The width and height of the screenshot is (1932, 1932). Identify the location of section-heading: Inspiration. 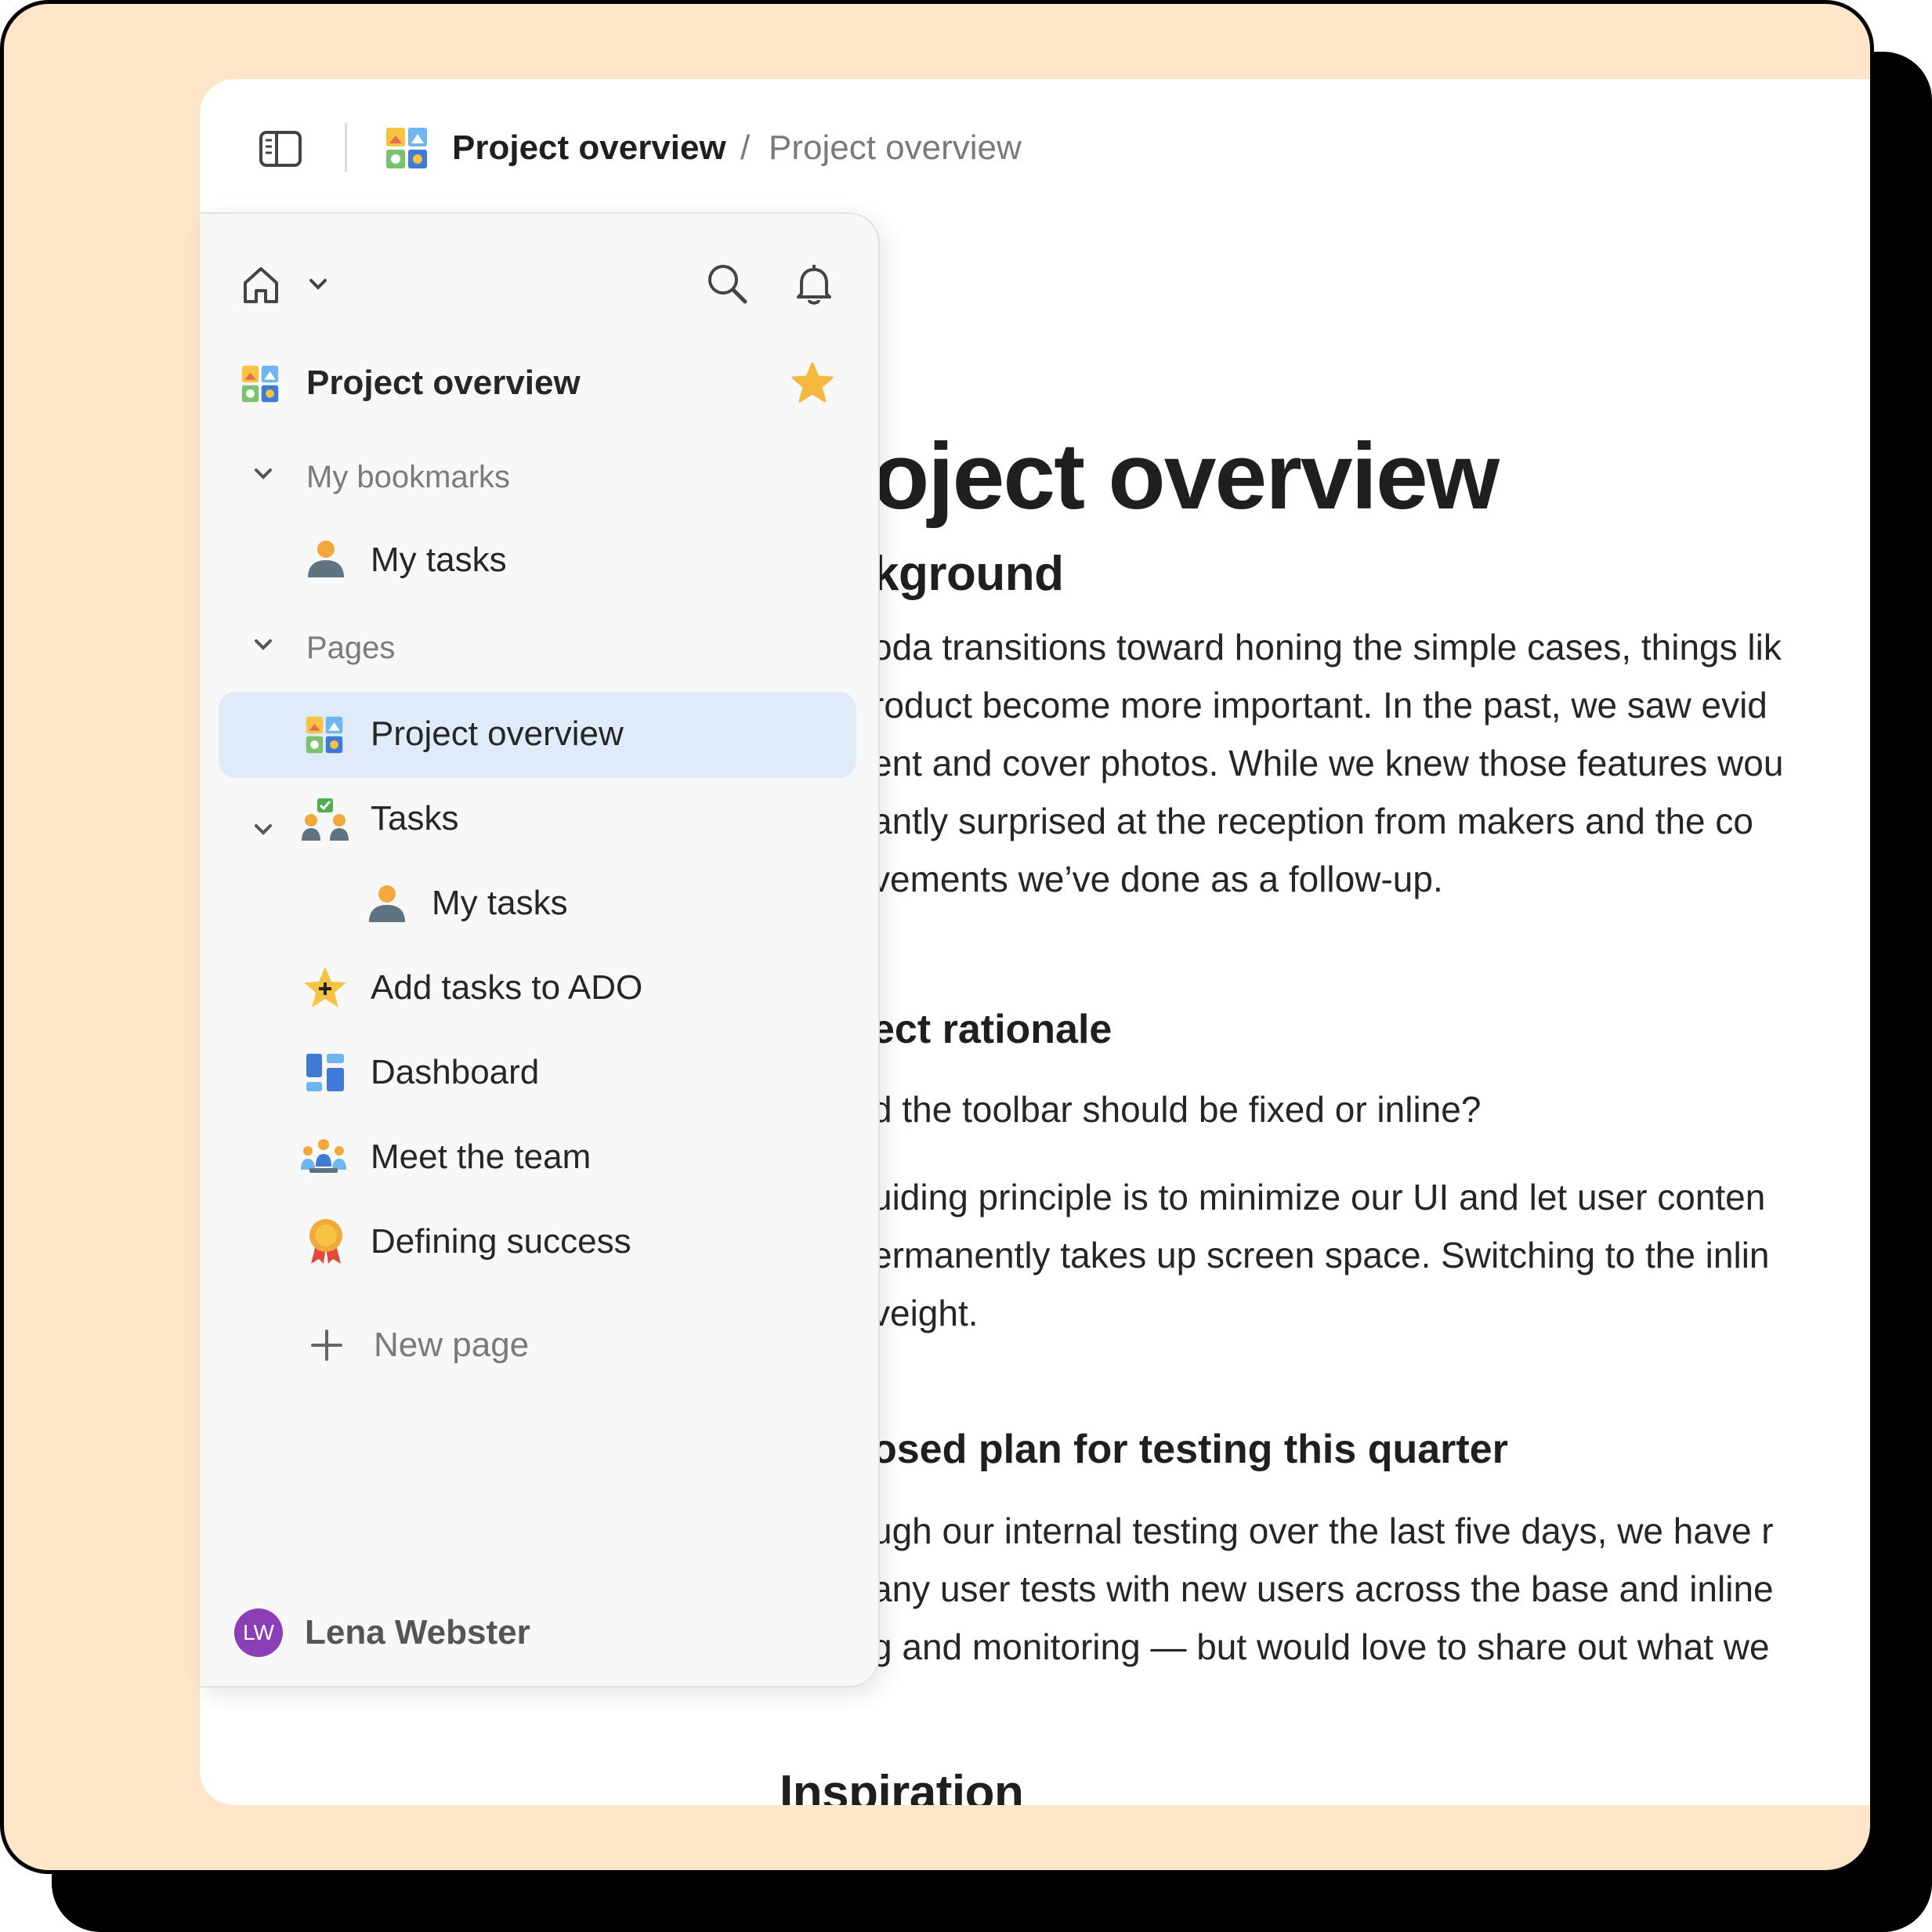
(902, 1784).